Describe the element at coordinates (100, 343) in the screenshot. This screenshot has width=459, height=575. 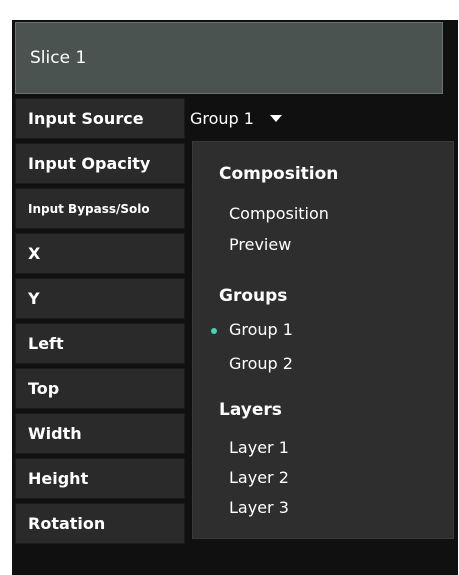
I see `row-label: Left` at that location.